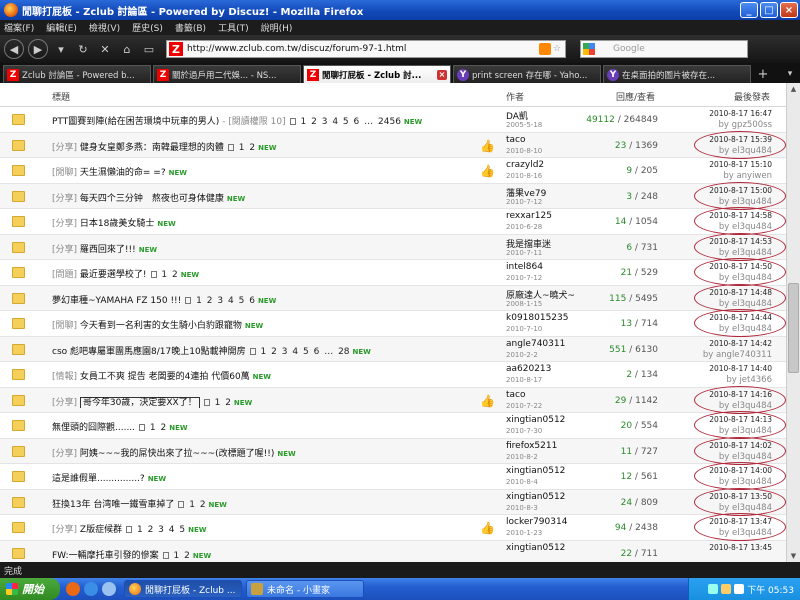  I want to click on thread-title-text: 女員工不爽 提告 老闆要的4連拍 代價60萬, so click(165, 377).